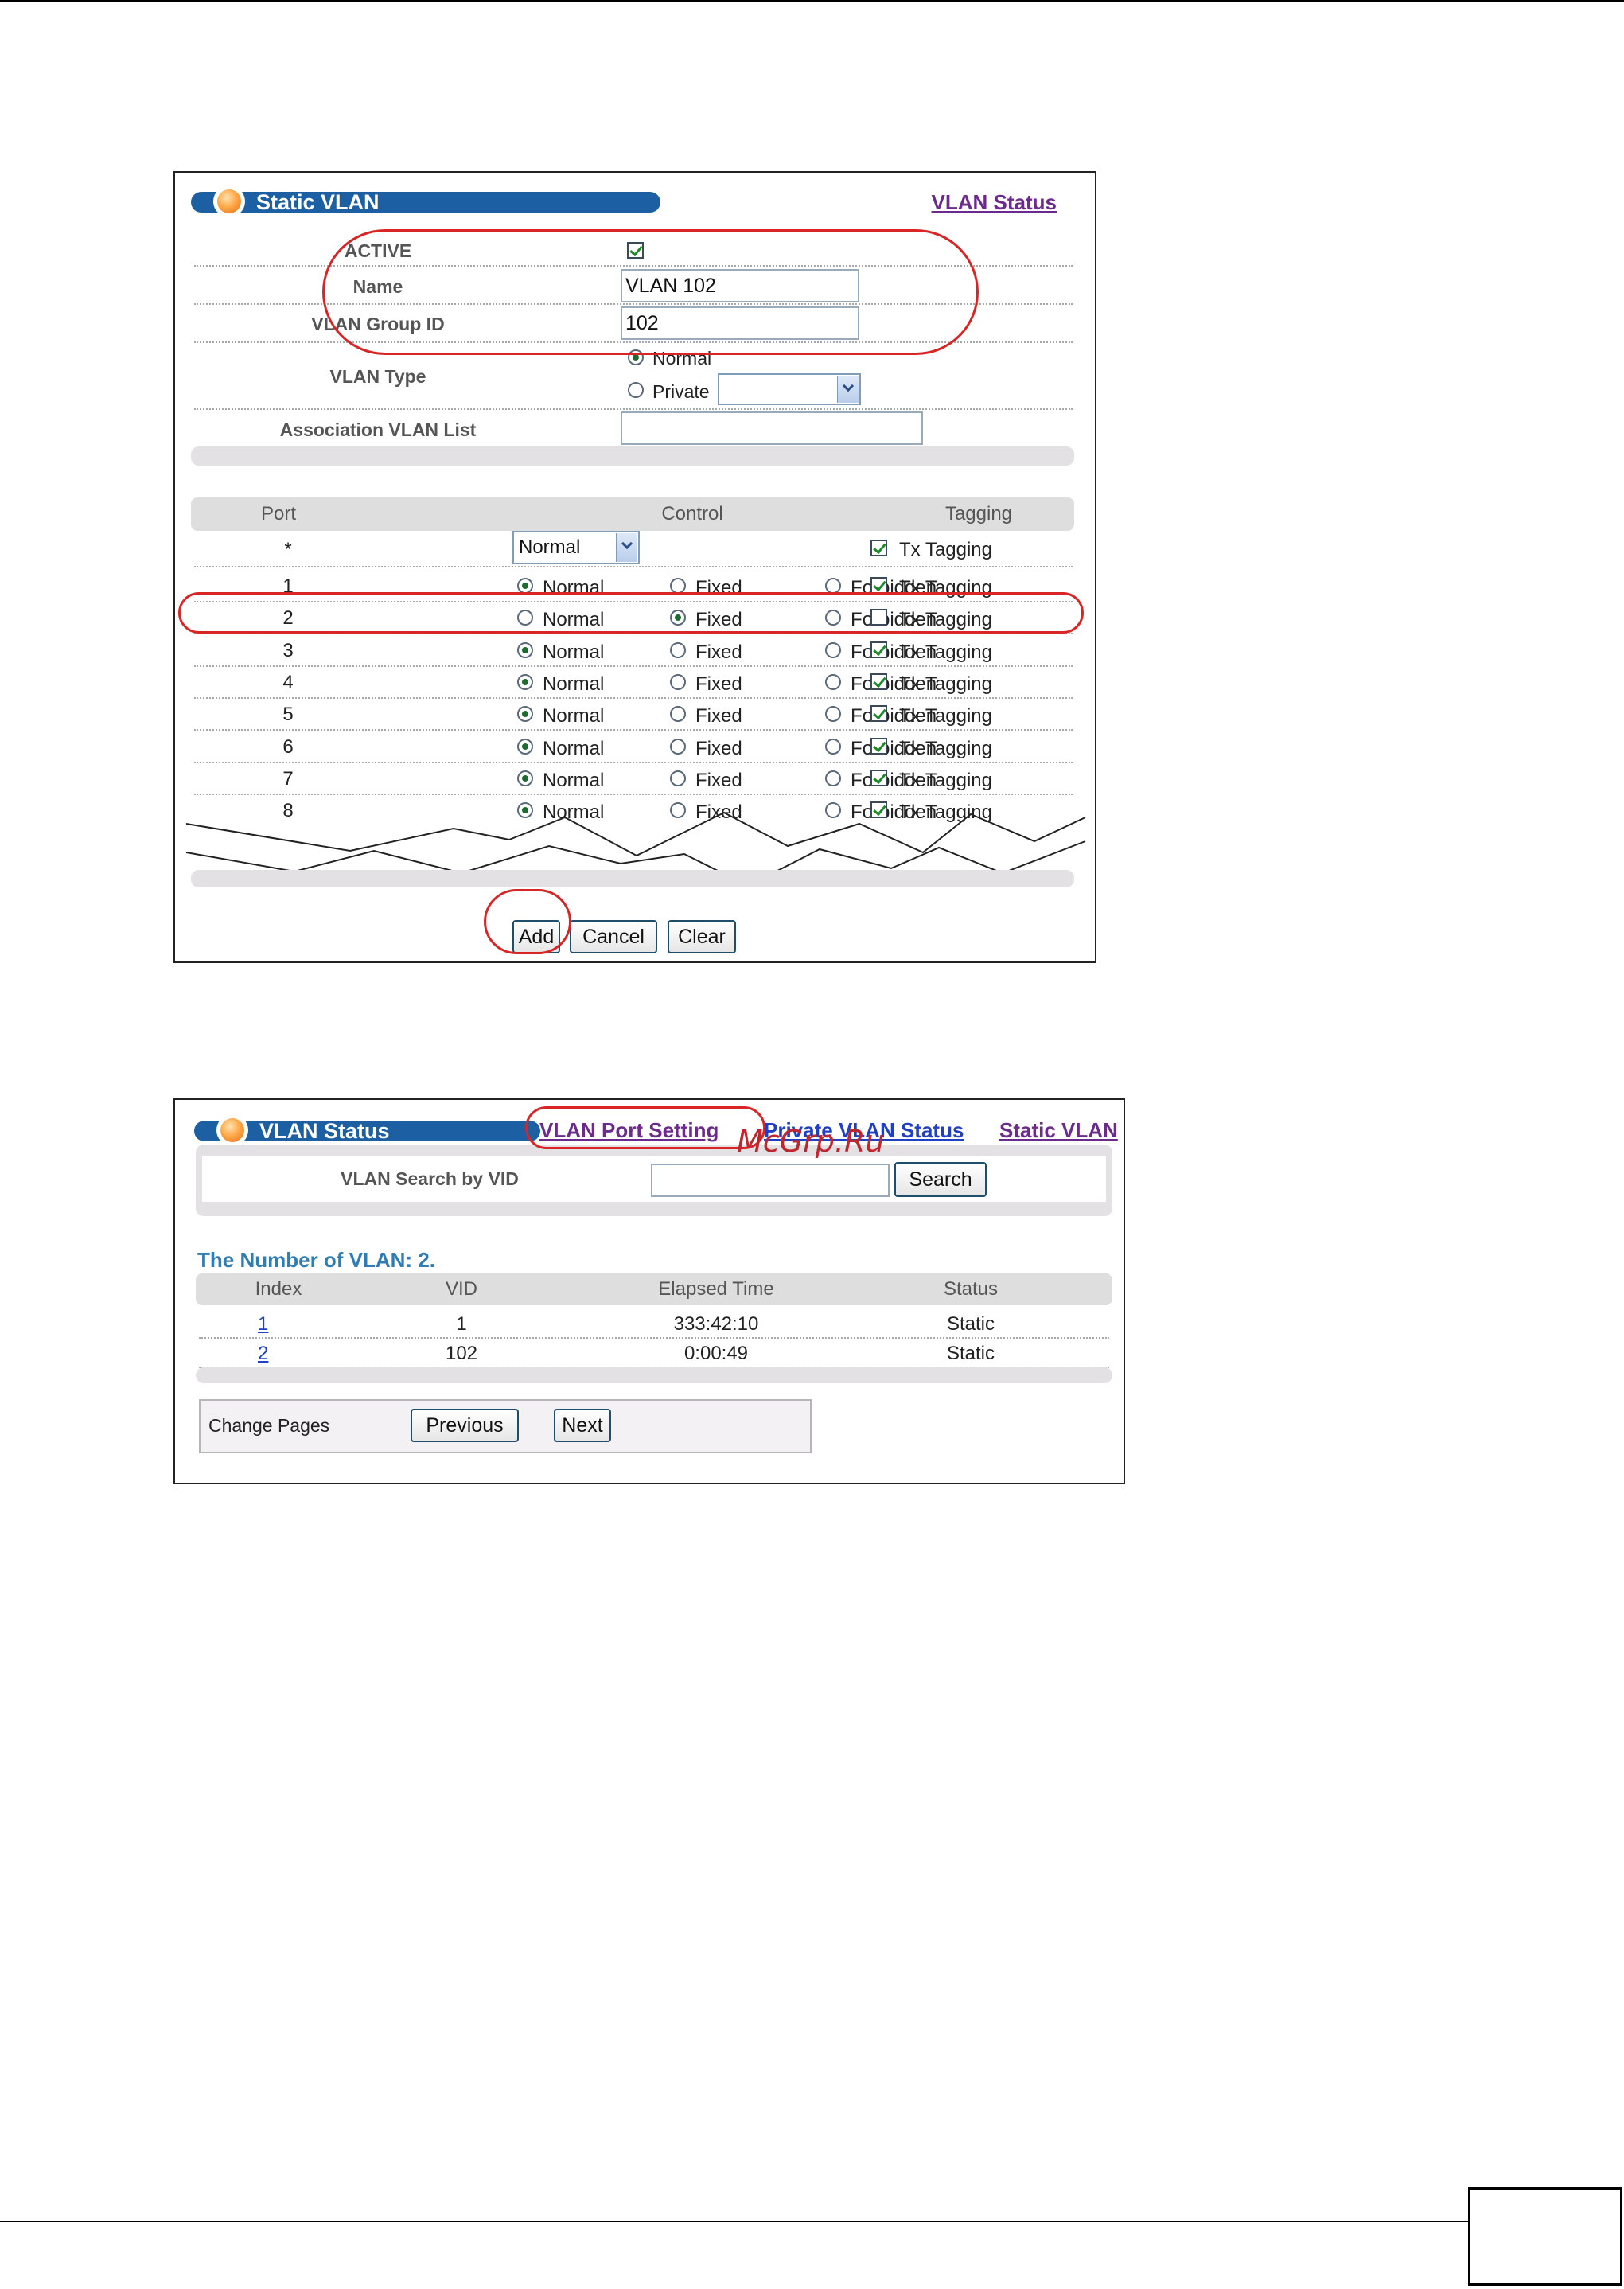 Image resolution: width=1624 pixels, height=2289 pixels. I want to click on all-ports-tx-tagging-label: Tx Tagging, so click(945, 549).